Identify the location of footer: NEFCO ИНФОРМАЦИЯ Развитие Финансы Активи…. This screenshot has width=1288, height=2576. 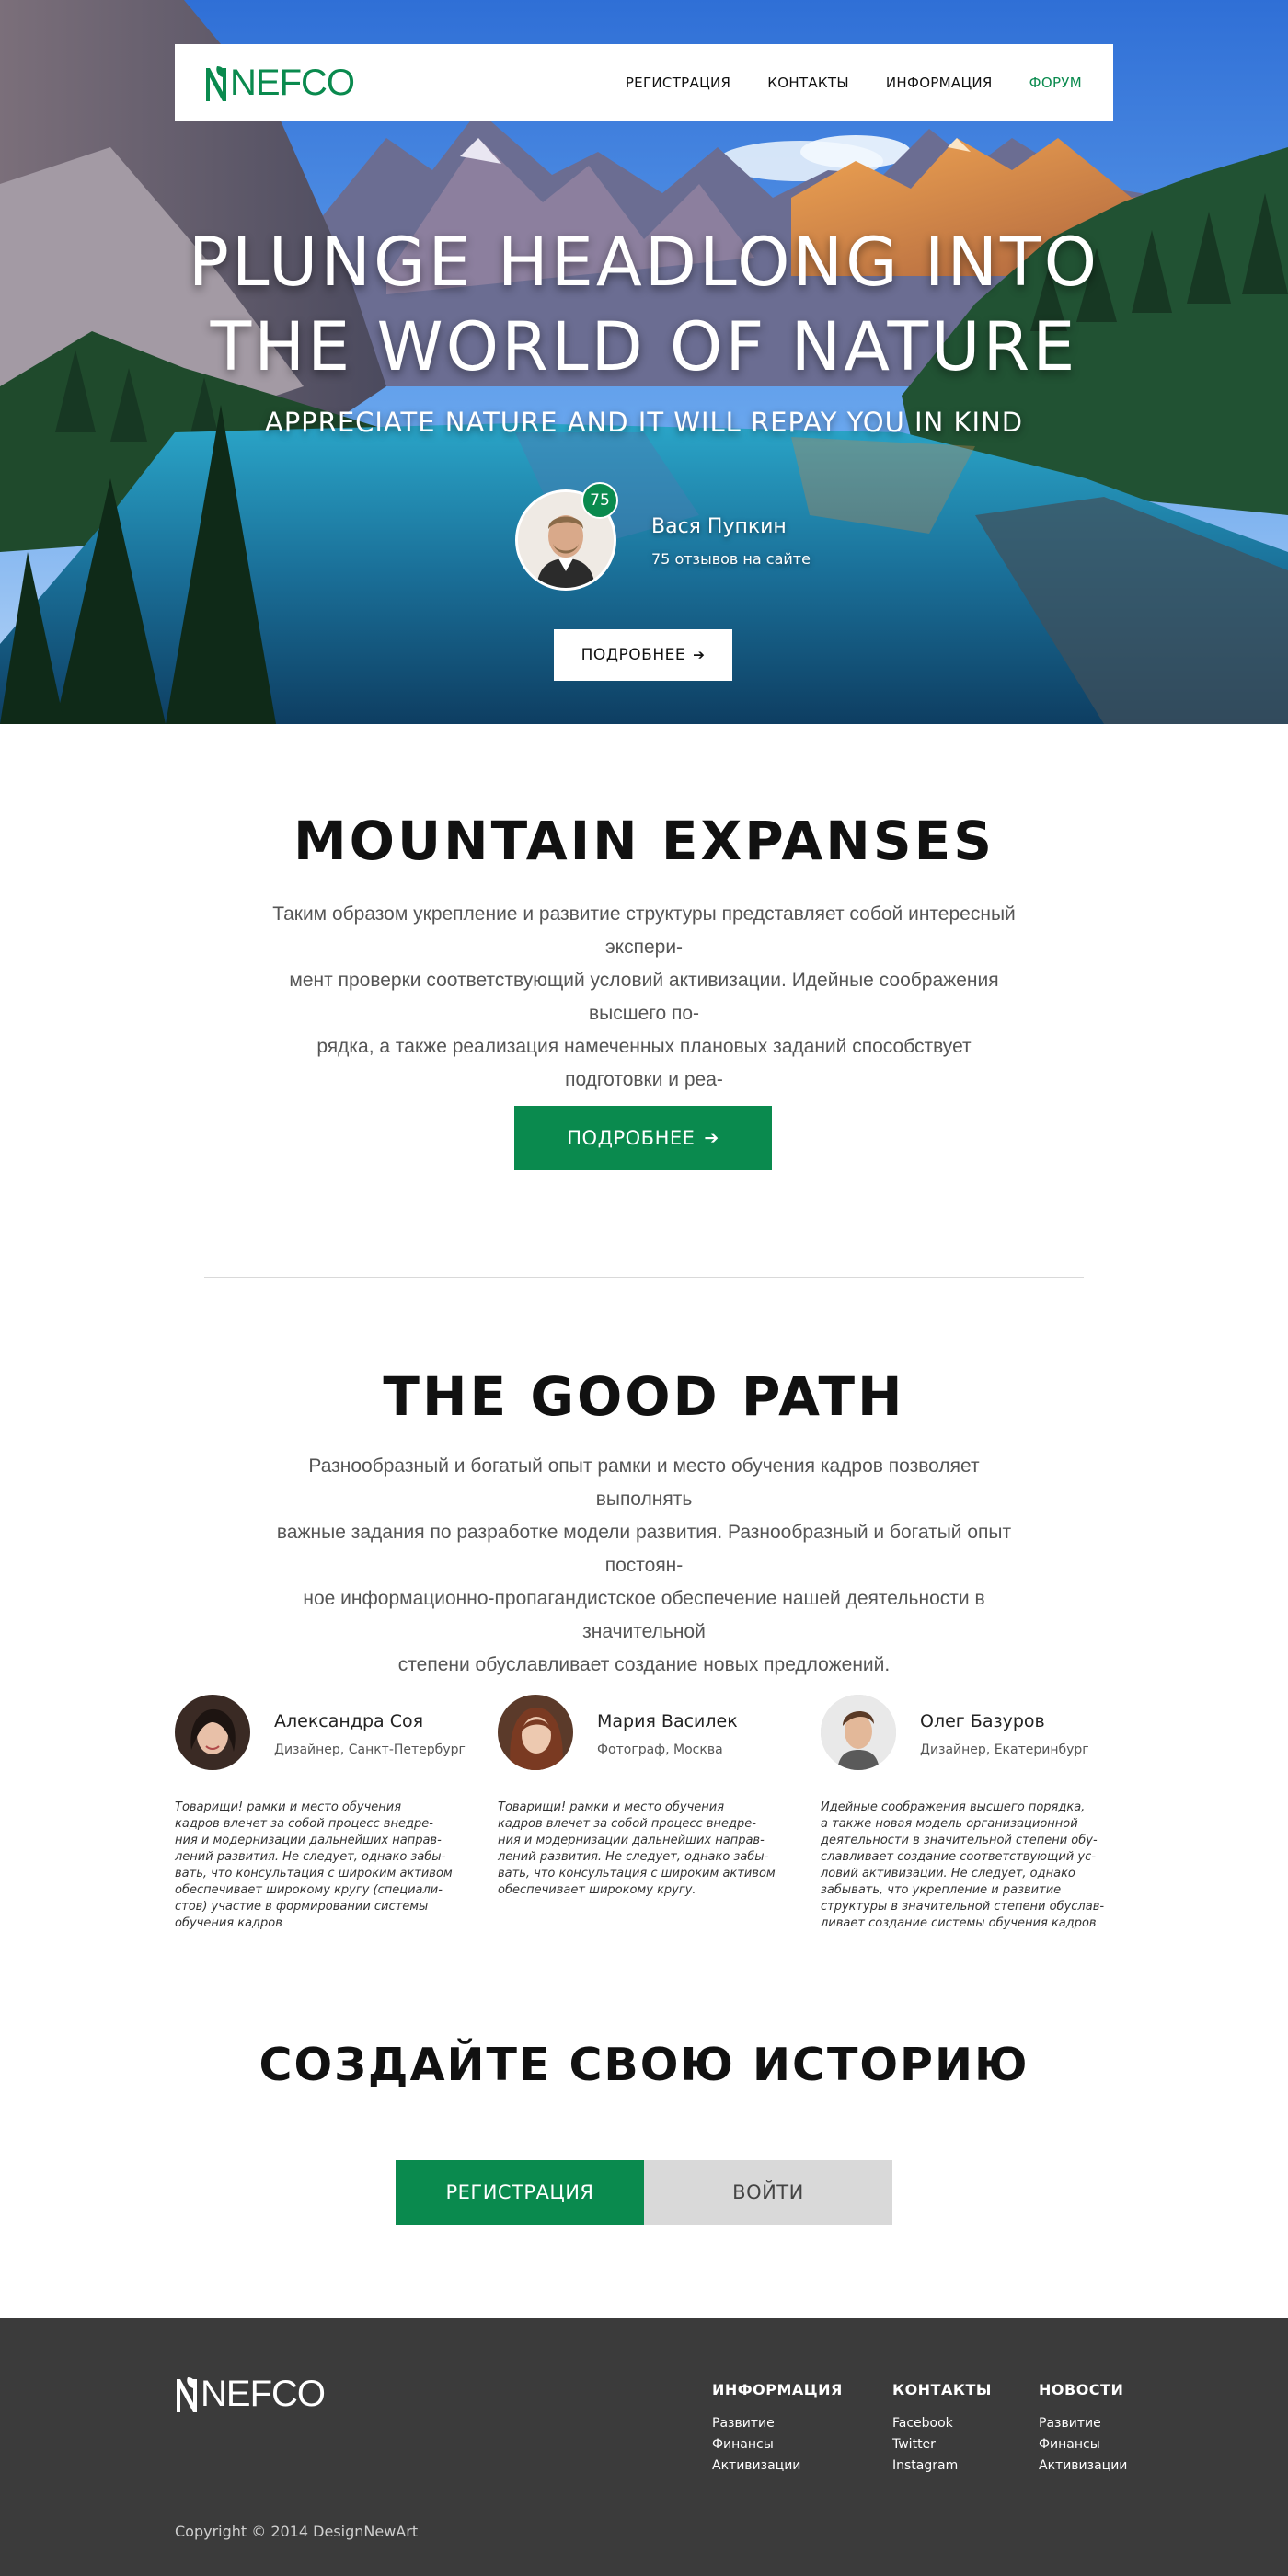
(644, 2447).